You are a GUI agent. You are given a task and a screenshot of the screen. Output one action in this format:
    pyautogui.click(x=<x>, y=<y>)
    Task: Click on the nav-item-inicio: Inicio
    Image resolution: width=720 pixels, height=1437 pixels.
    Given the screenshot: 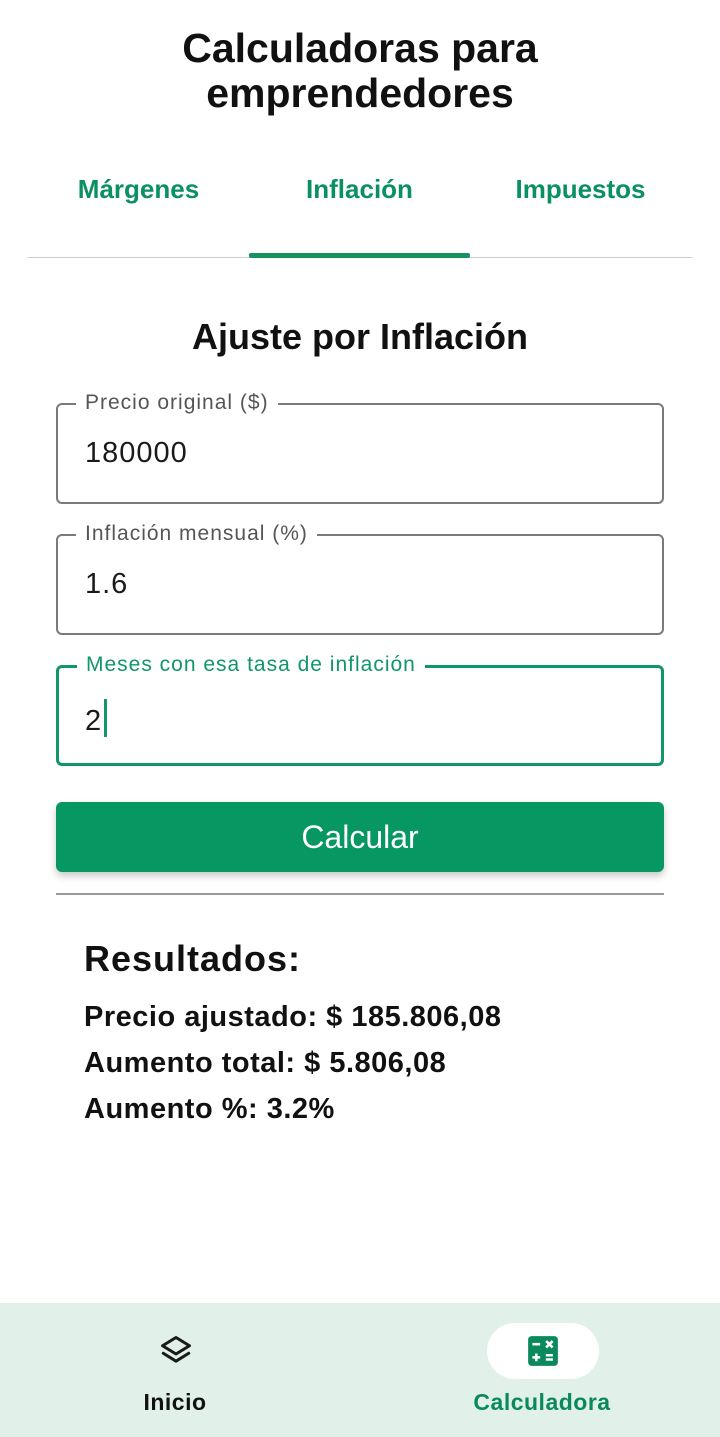 What is the action you would take?
    pyautogui.click(x=180, y=1370)
    